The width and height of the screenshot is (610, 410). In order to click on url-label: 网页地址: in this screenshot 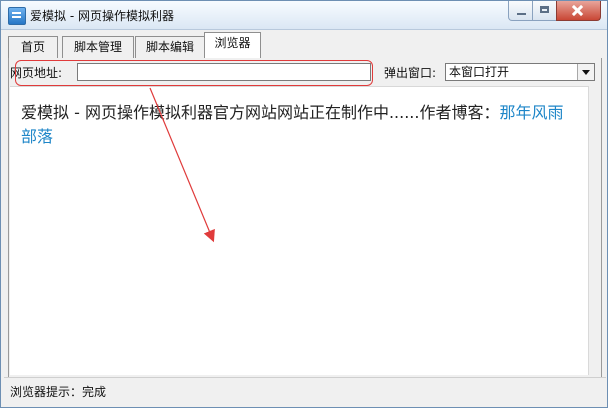, I will do `click(36, 73)`.